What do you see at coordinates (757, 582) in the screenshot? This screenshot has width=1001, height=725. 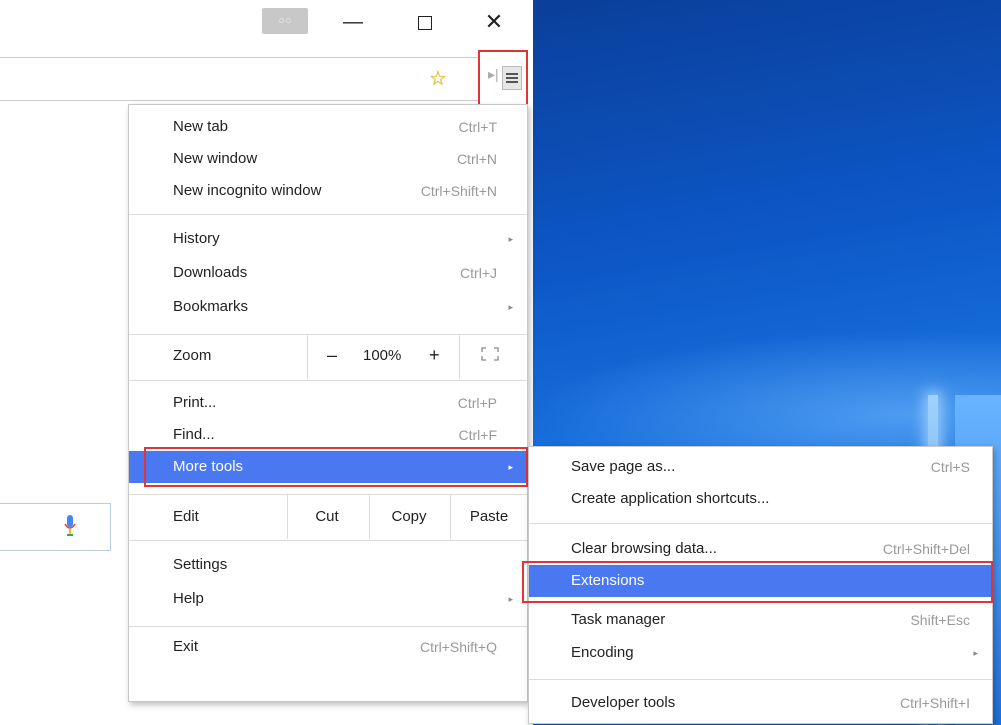 I see `annotation-highlight-extensions` at bounding box center [757, 582].